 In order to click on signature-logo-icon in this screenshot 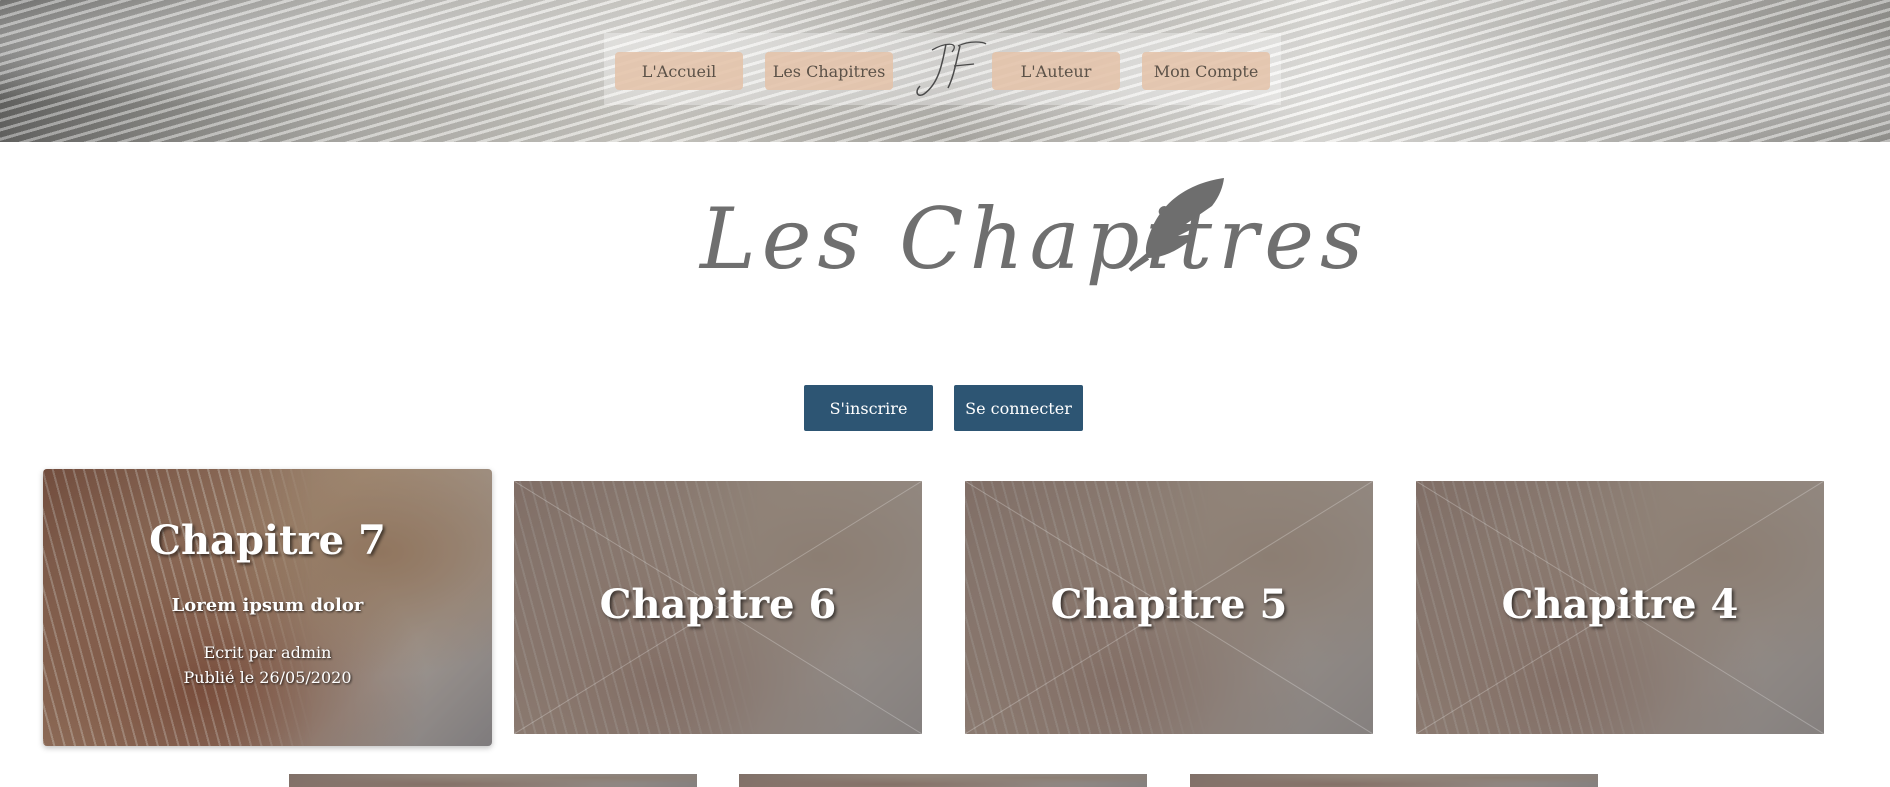, I will do `click(952, 68)`.